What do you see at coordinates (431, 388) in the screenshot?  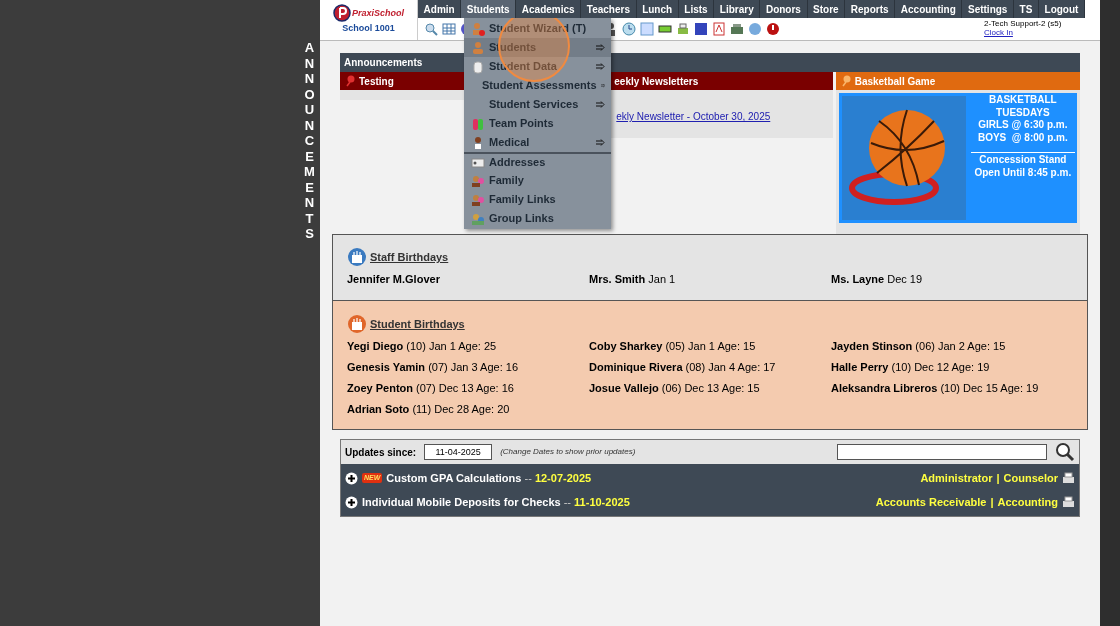 I see `birthday-entry: Zoey Penton (07) Dec 13 Age: 16` at bounding box center [431, 388].